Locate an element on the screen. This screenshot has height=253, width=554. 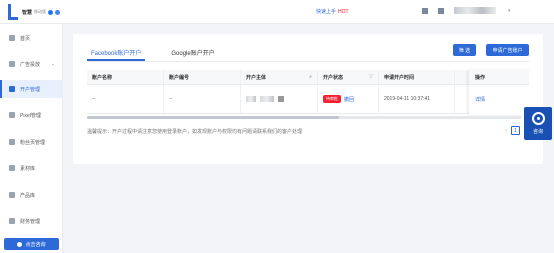
sidebar-item-label: 开户管理 is located at coordinates (30, 89).